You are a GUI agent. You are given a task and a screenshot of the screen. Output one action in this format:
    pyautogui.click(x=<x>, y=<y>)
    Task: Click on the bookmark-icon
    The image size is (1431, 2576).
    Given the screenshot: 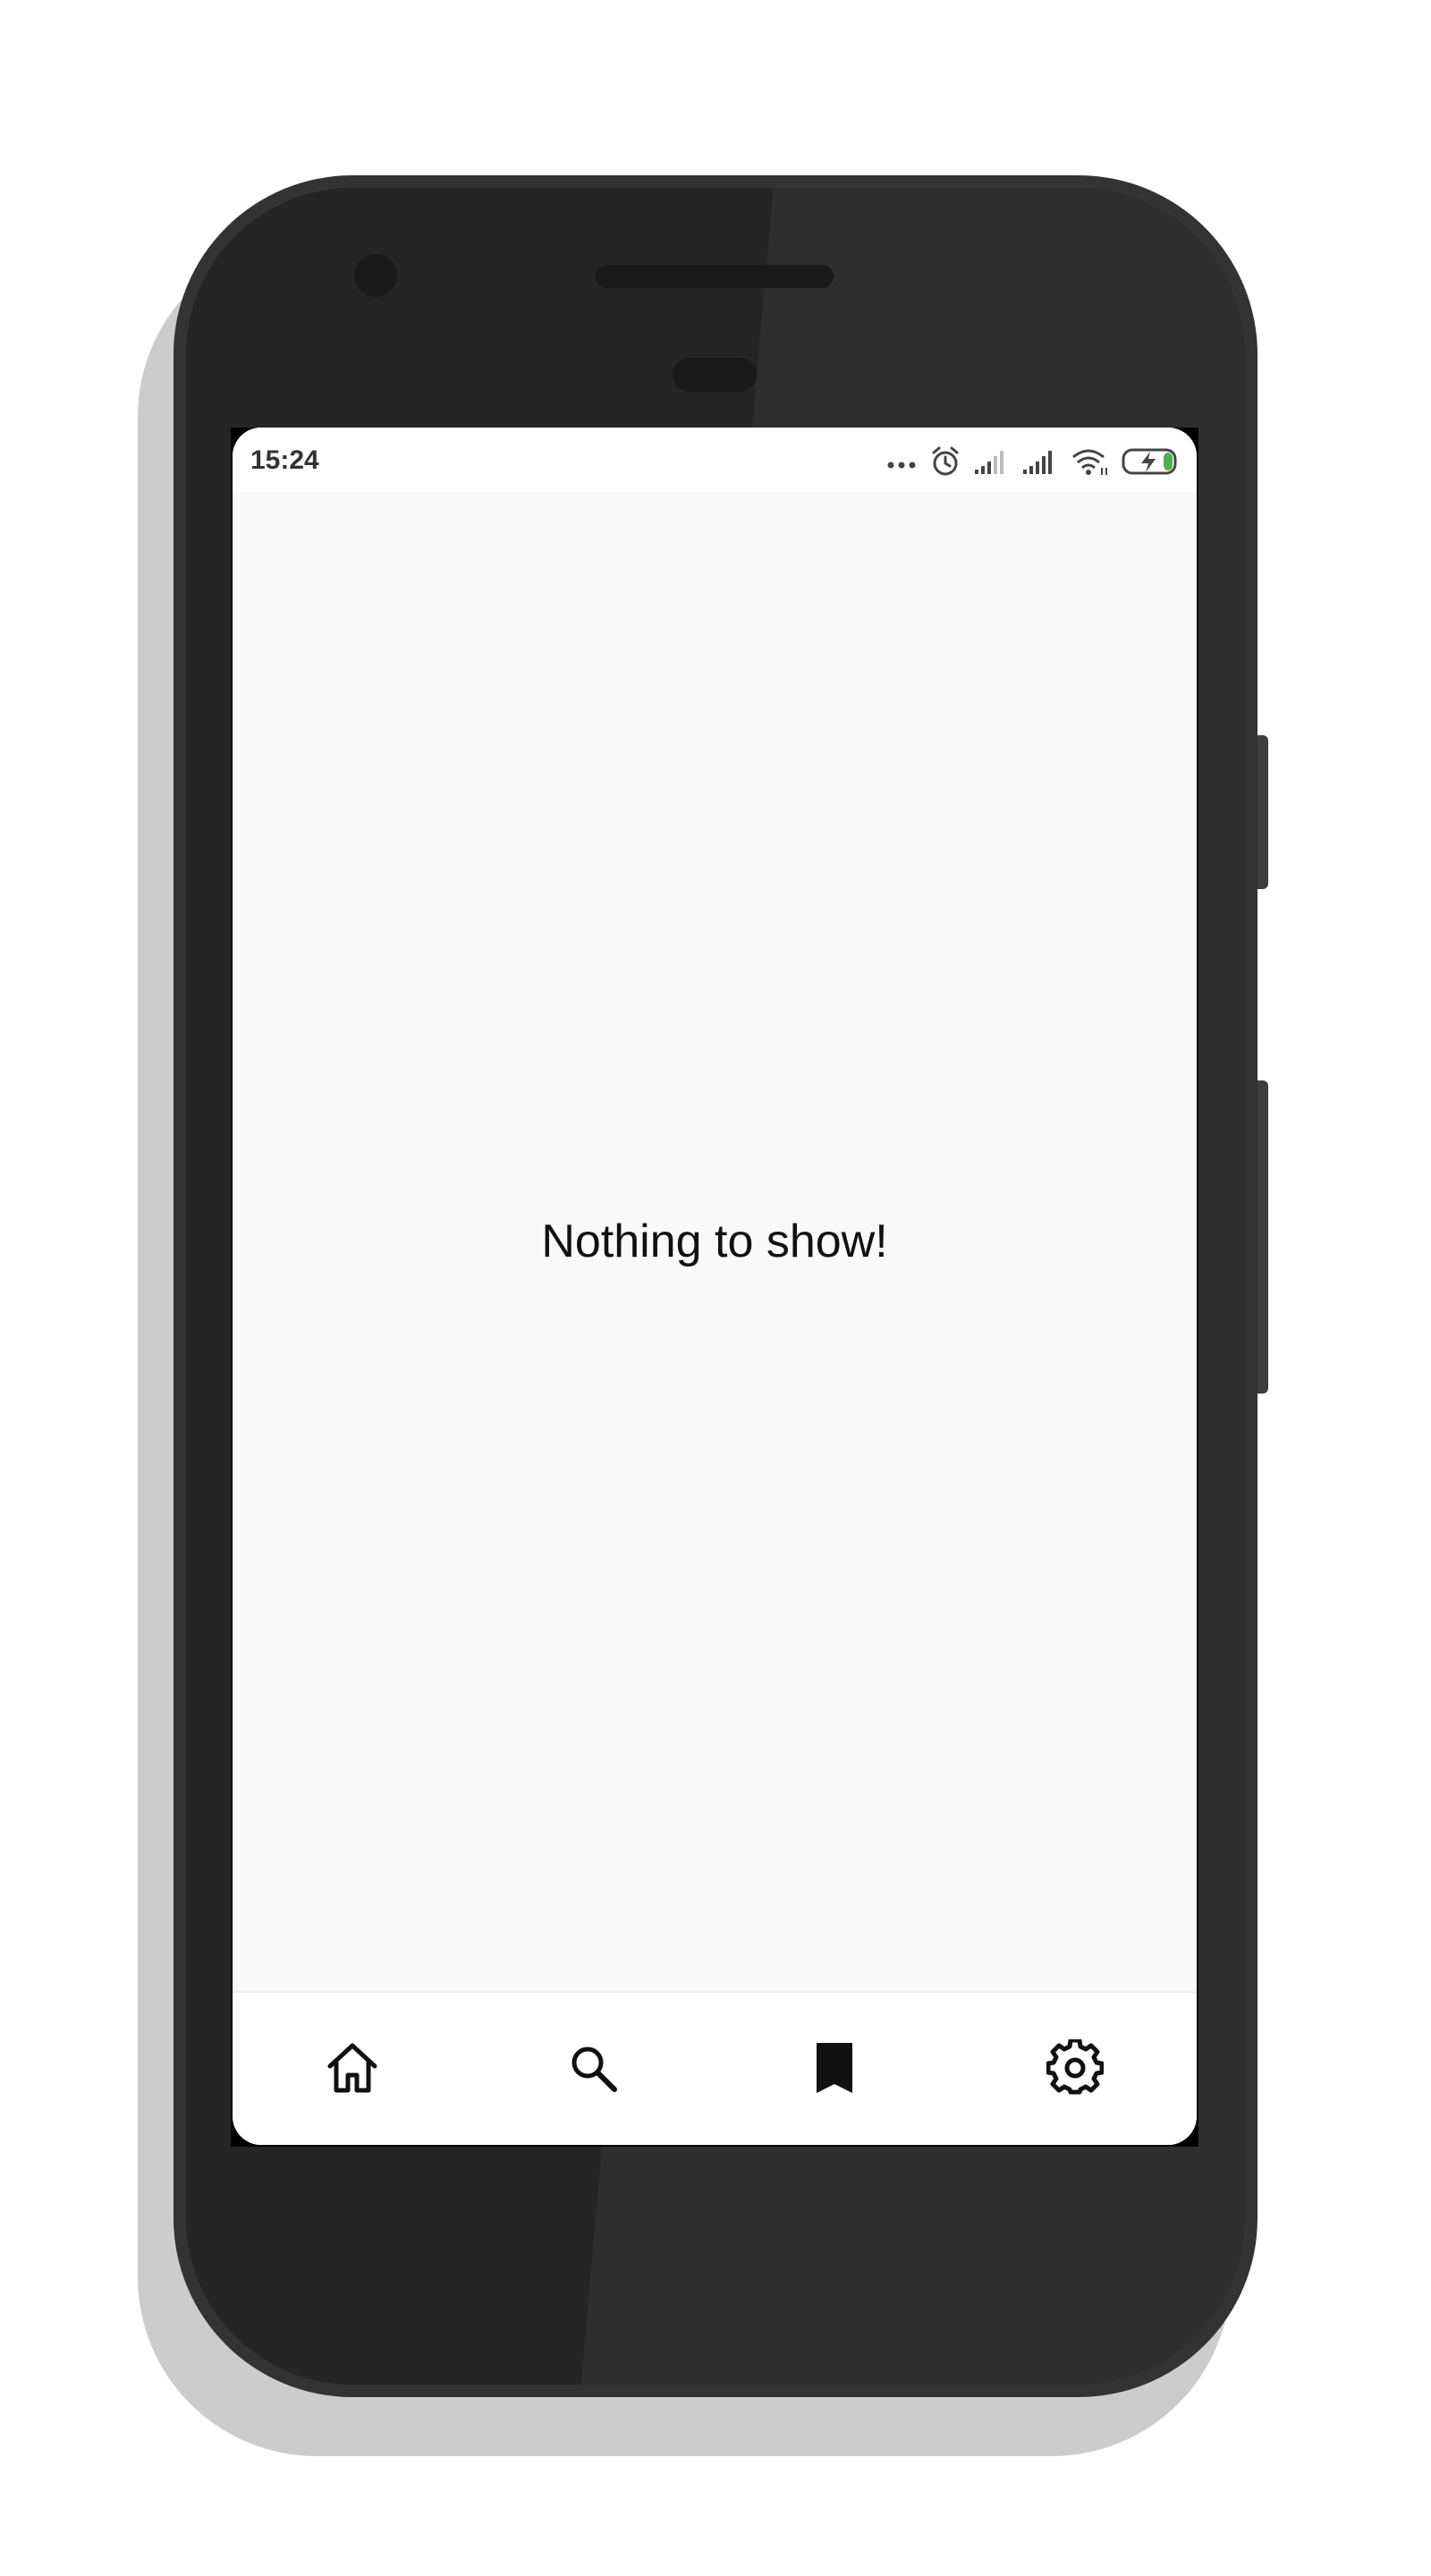 What is the action you would take?
    pyautogui.click(x=835, y=2068)
    